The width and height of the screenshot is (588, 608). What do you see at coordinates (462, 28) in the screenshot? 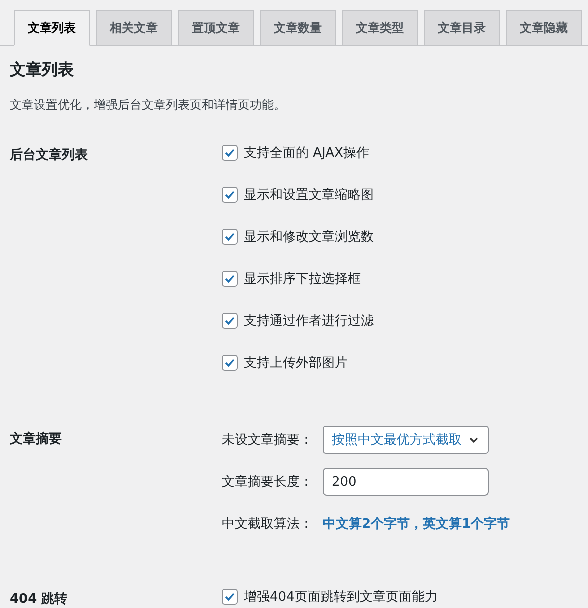
I see `tab: 文章目录` at bounding box center [462, 28].